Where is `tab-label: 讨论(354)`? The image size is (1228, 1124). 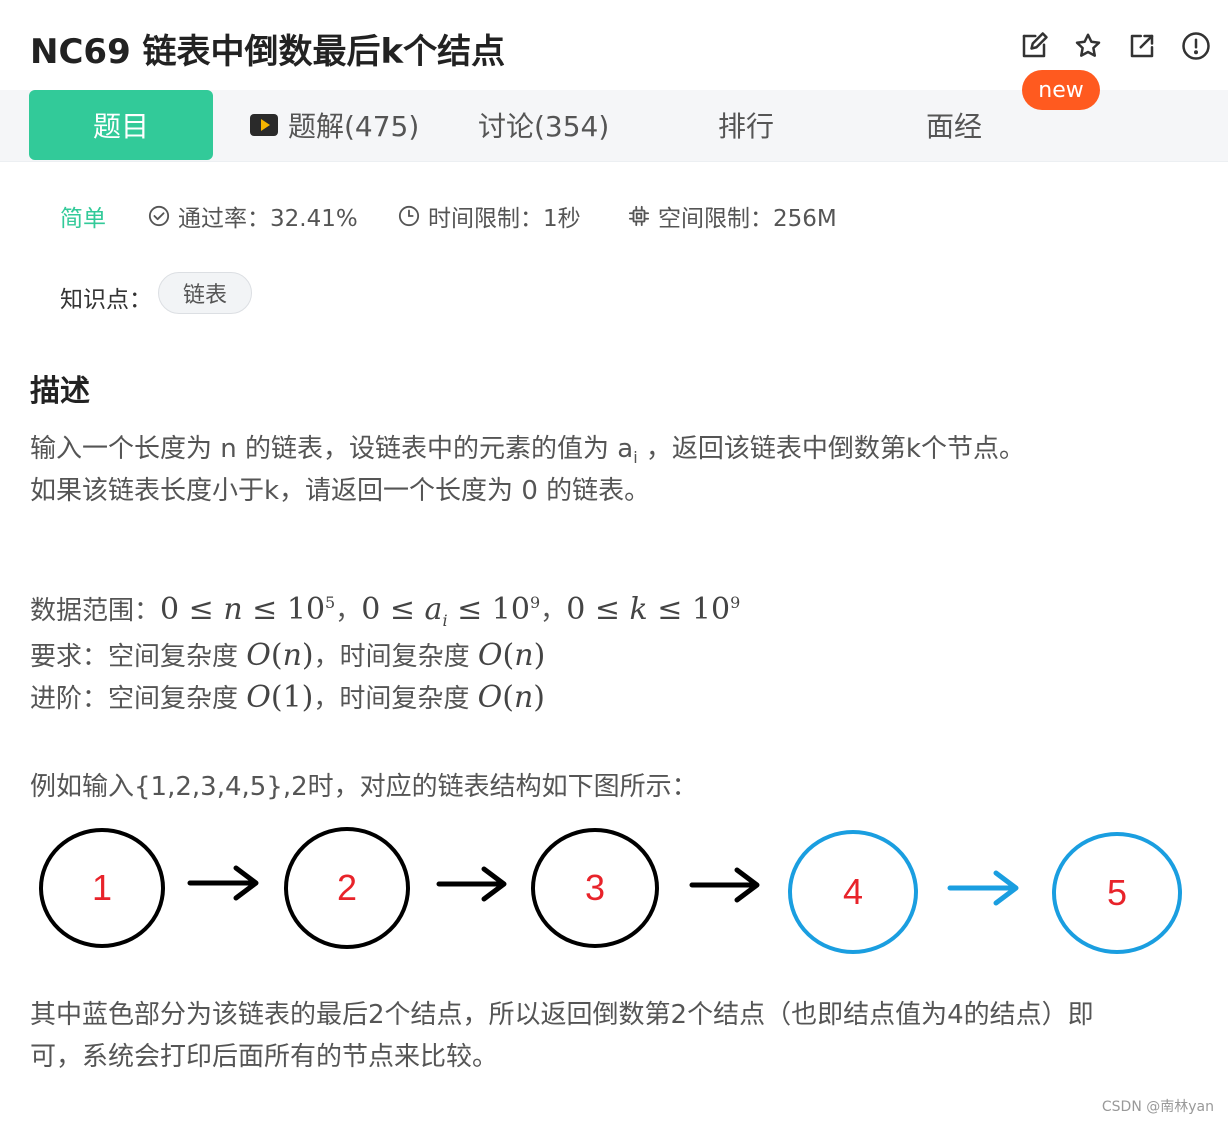 tab-label: 讨论(354) is located at coordinates (544, 126).